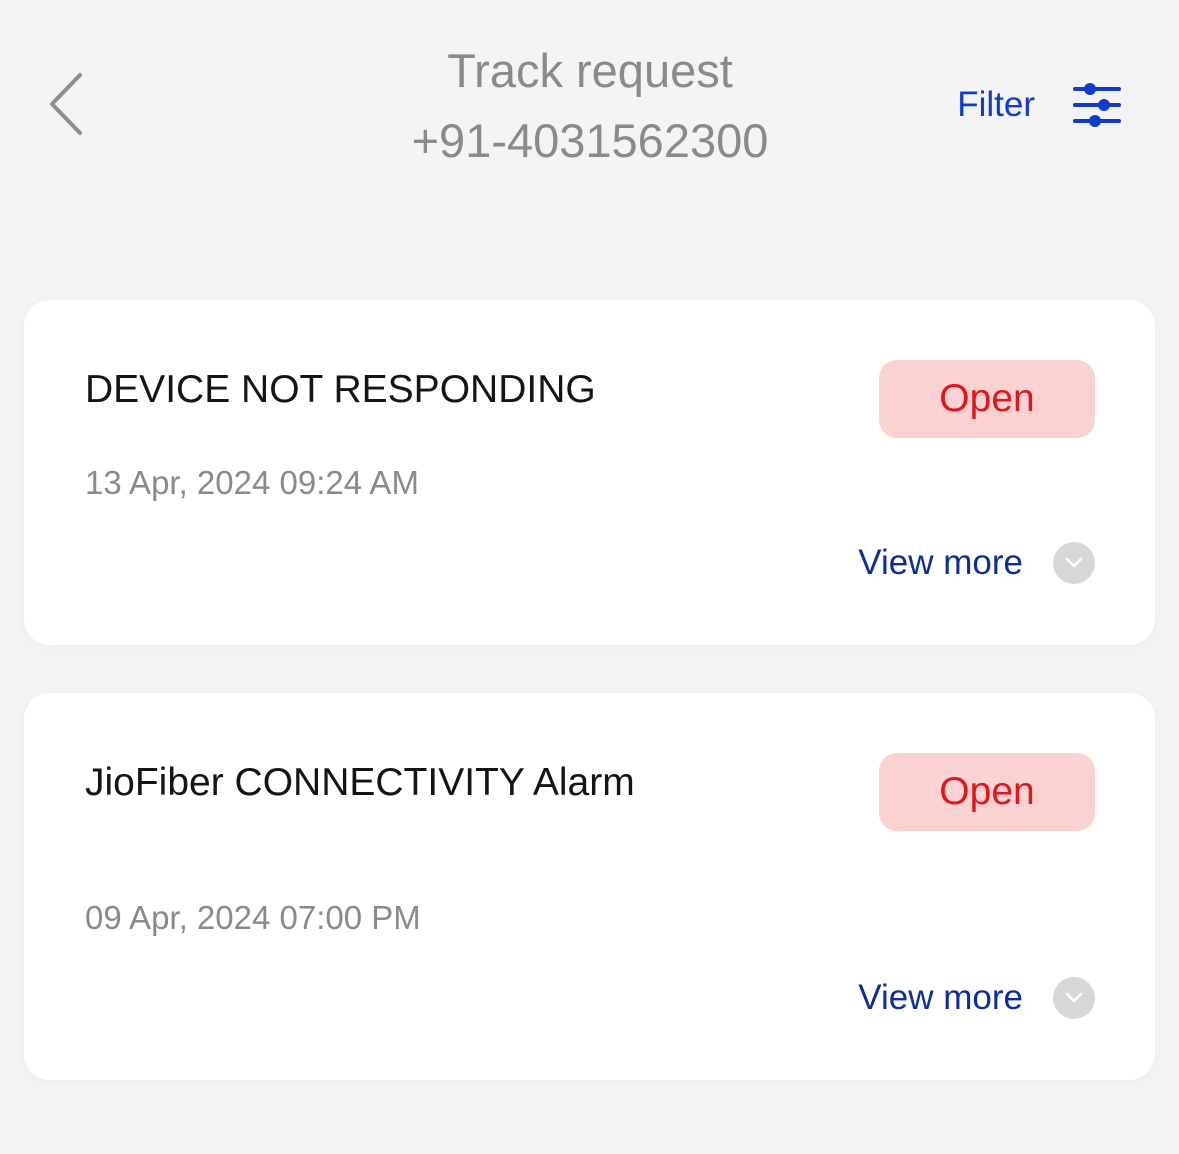 The image size is (1179, 1154). What do you see at coordinates (590, 140) in the screenshot?
I see `page-subtitle-phone: +91-4031562300` at bounding box center [590, 140].